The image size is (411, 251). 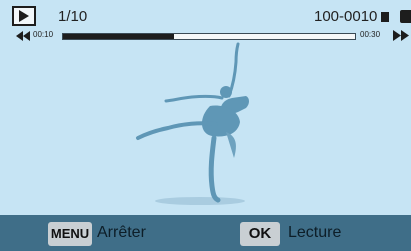 I want to click on bottom-action-bar: MENU Arrêter OK Lecture, so click(x=205, y=233).